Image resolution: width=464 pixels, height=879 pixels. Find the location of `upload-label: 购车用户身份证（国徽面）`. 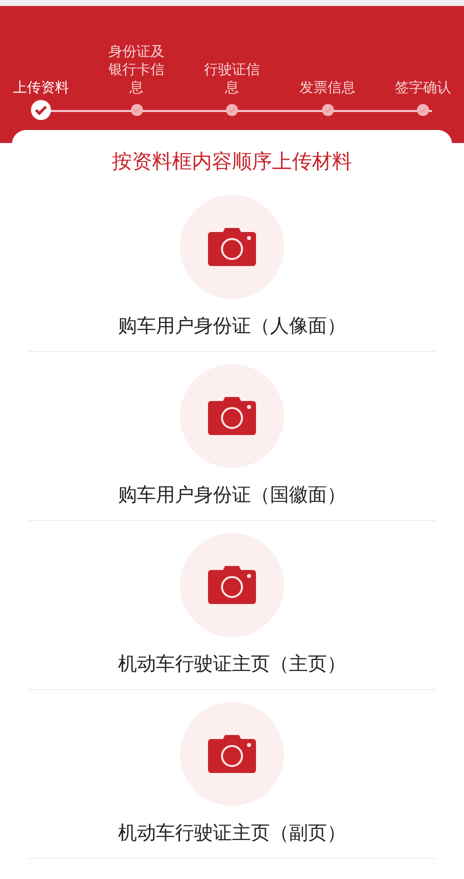

upload-label: 购车用户身份证（国徽面） is located at coordinates (232, 495).